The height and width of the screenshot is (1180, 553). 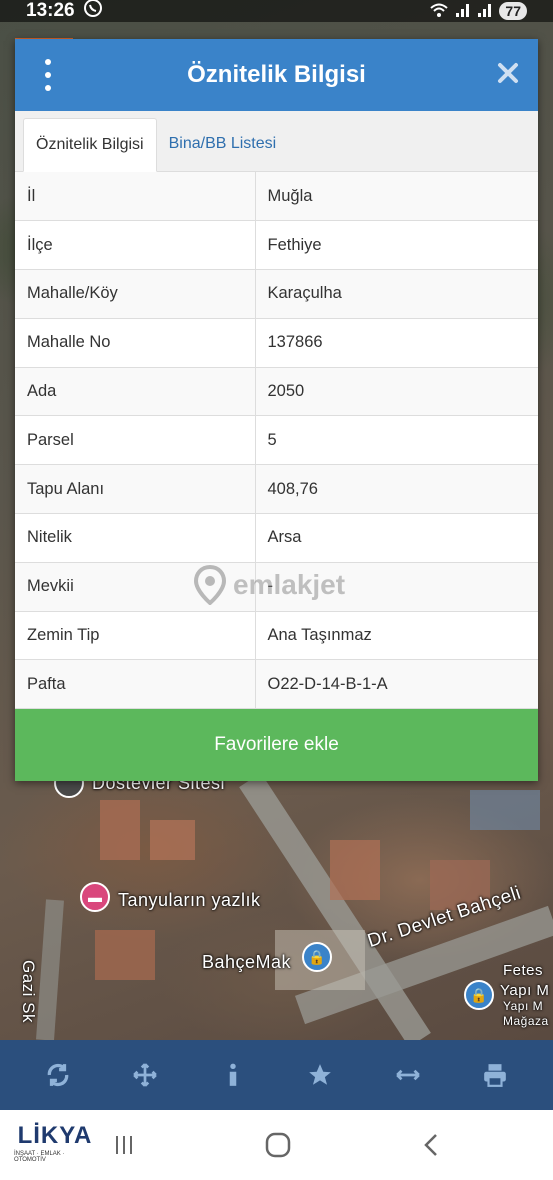 I want to click on recent-apps-button, so click(x=124, y=1145).